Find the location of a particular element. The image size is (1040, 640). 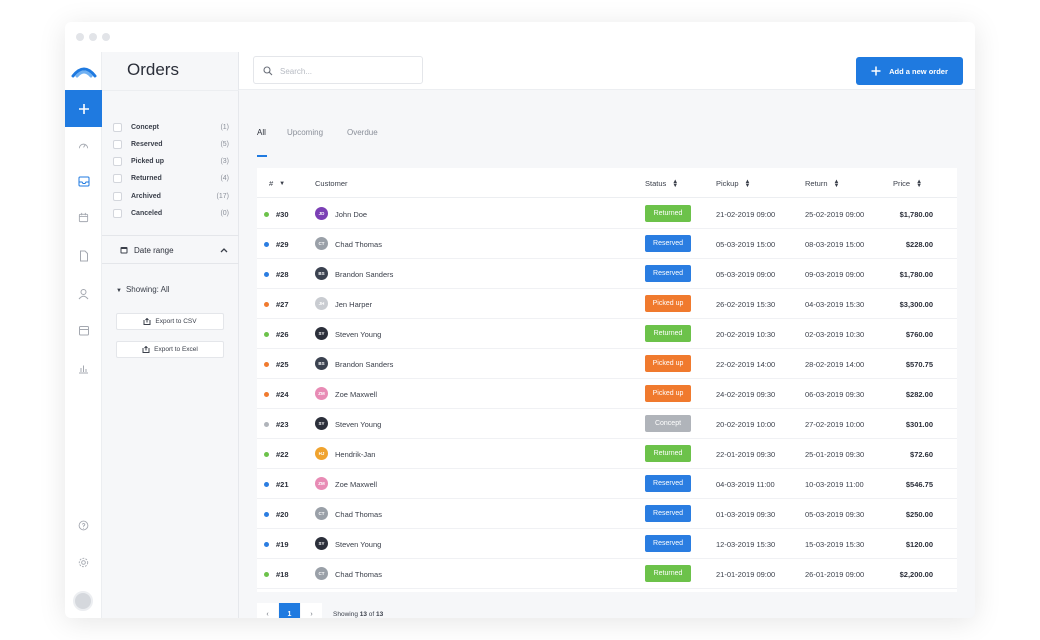

order-number: #21 is located at coordinates (282, 484).